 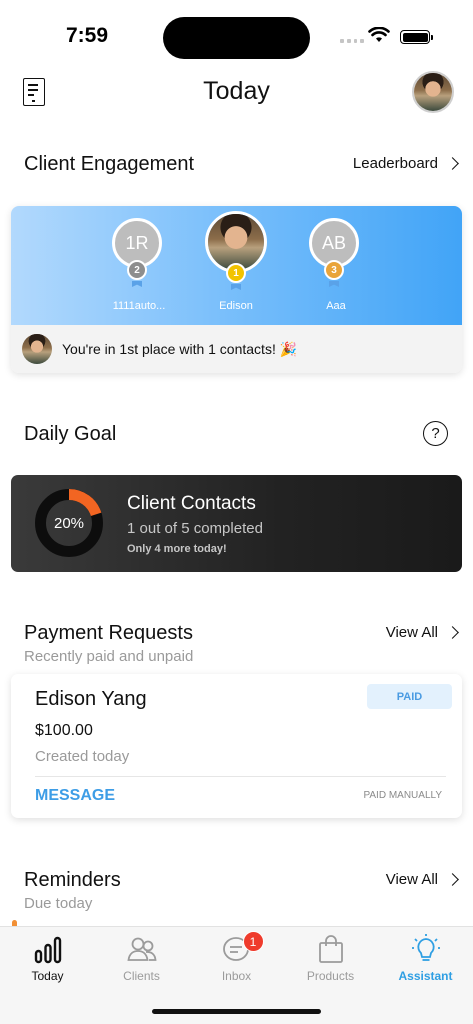 I want to click on leaderboard-link: Leaderboard, so click(x=405, y=163).